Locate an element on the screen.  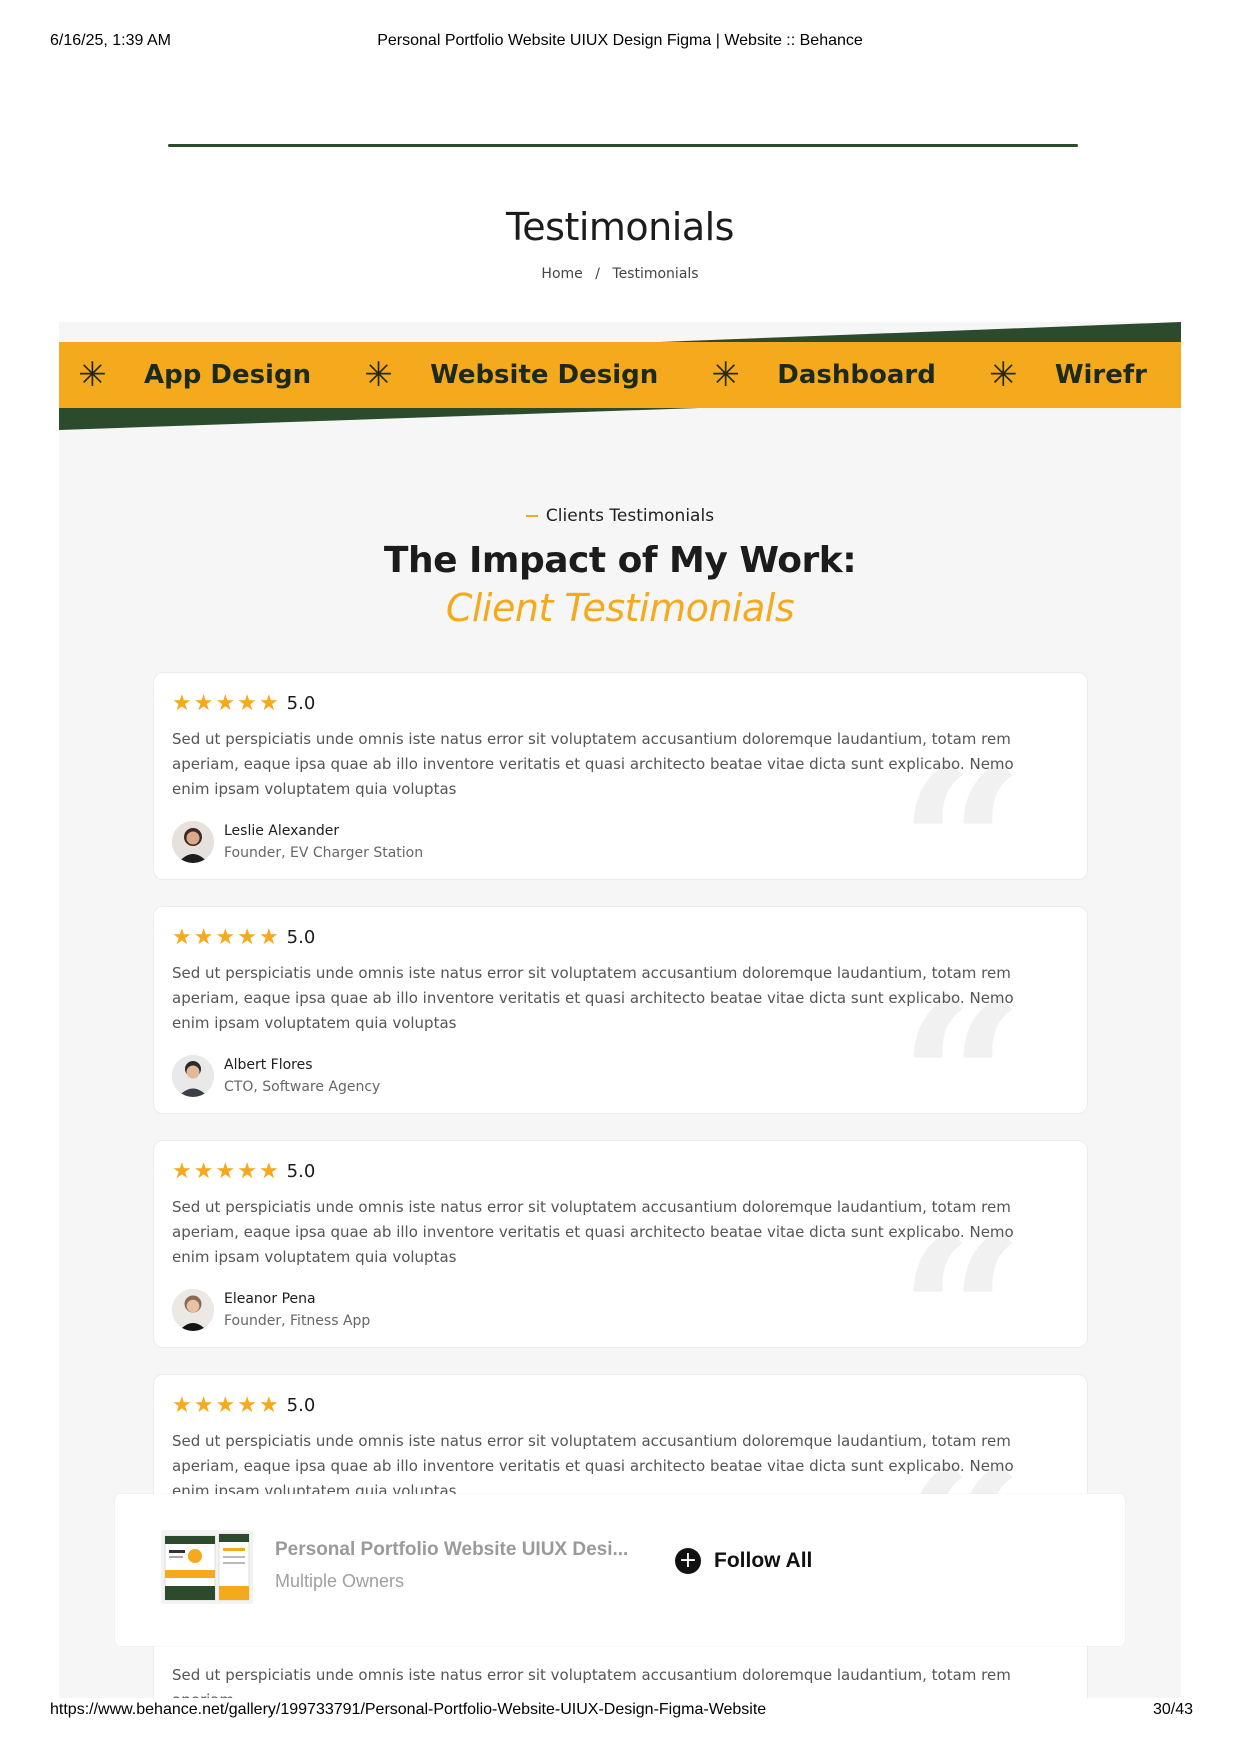
project-owners: Multiple Owners is located at coordinates (339, 1581).